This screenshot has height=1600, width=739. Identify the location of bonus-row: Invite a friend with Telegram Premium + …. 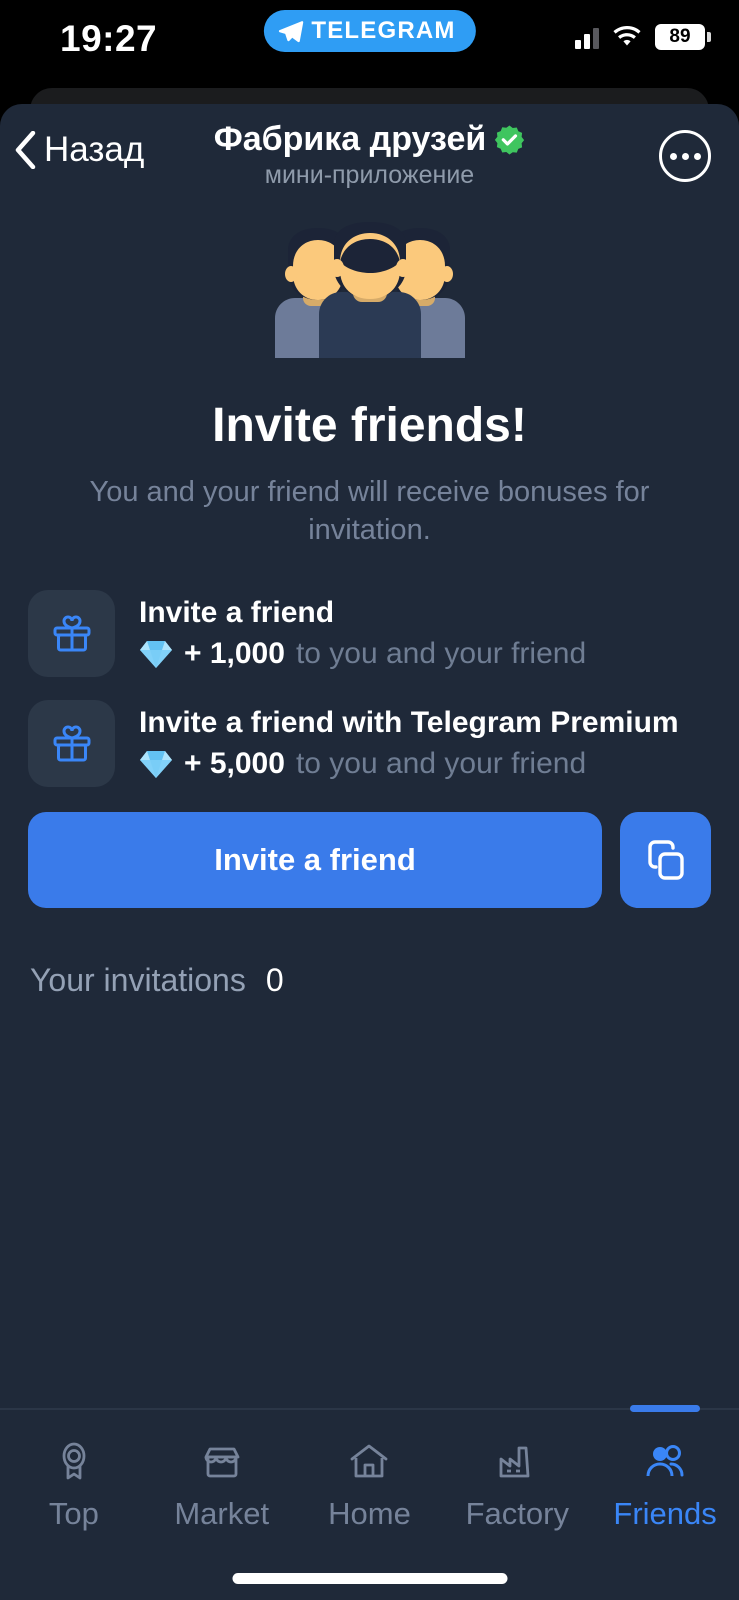
(369, 743).